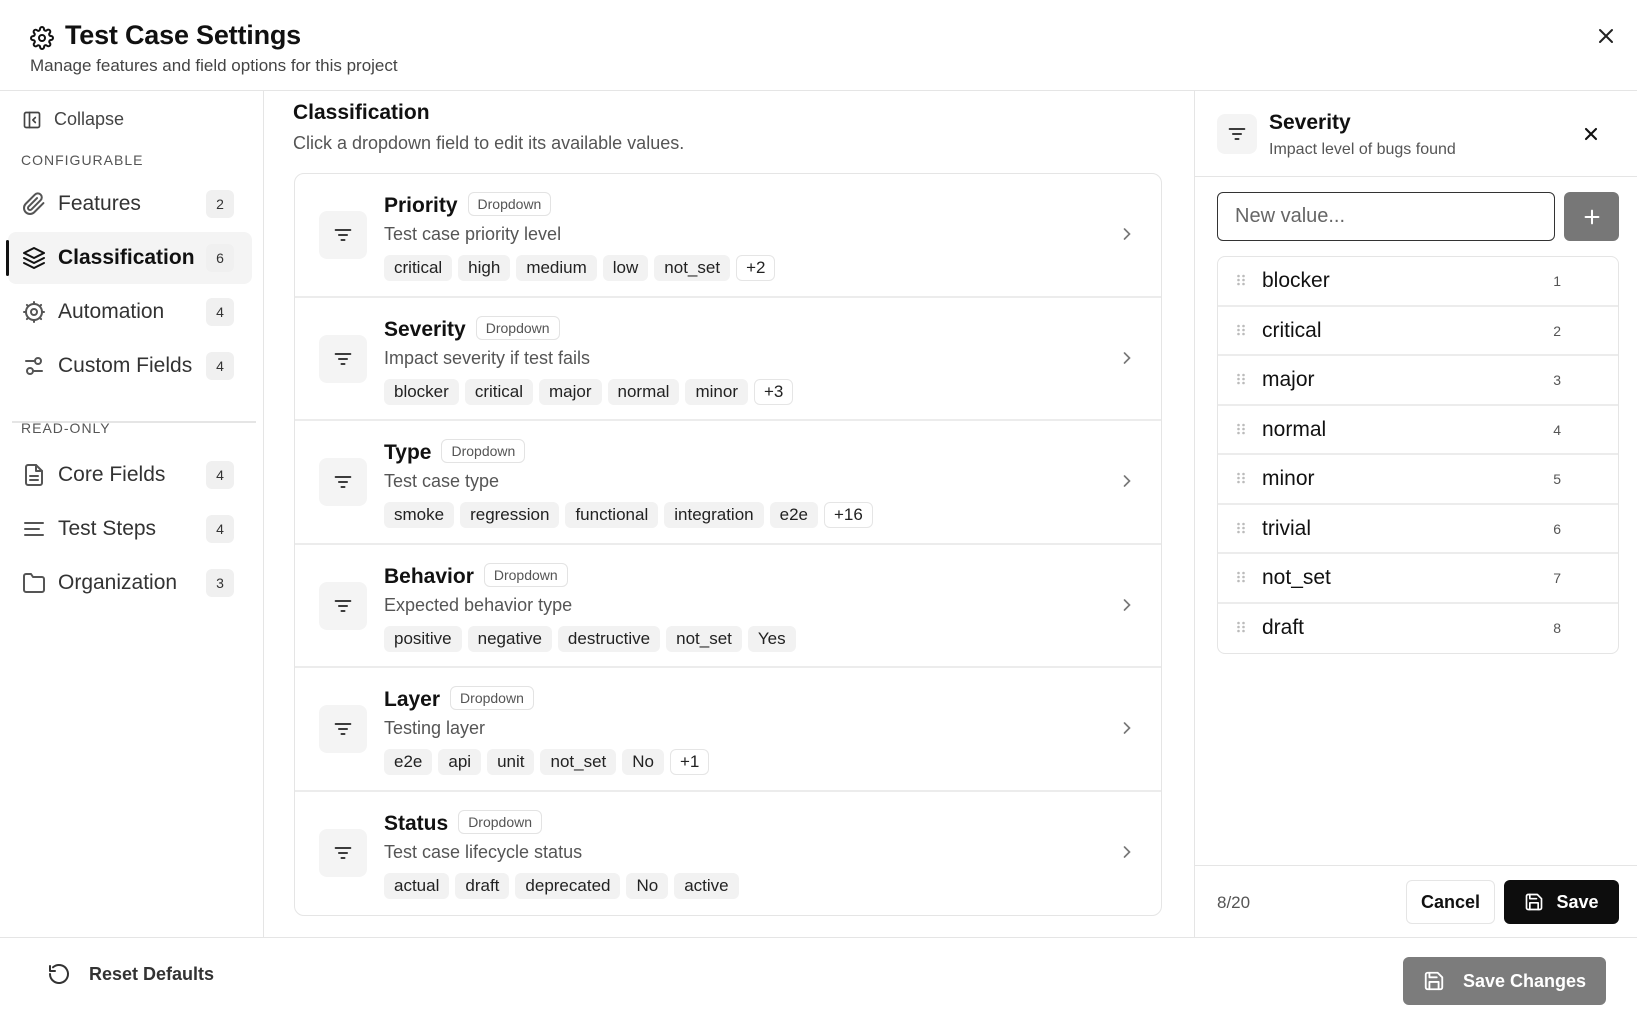 The height and width of the screenshot is (1020, 1637). What do you see at coordinates (42, 38) in the screenshot?
I see `gear-icon` at bounding box center [42, 38].